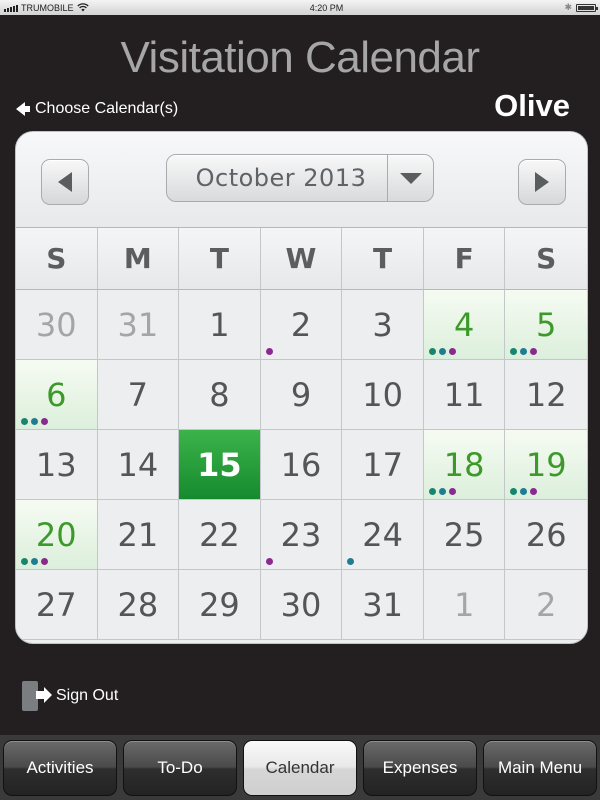 This screenshot has height=800, width=600. I want to click on day-number: 16, so click(301, 464).